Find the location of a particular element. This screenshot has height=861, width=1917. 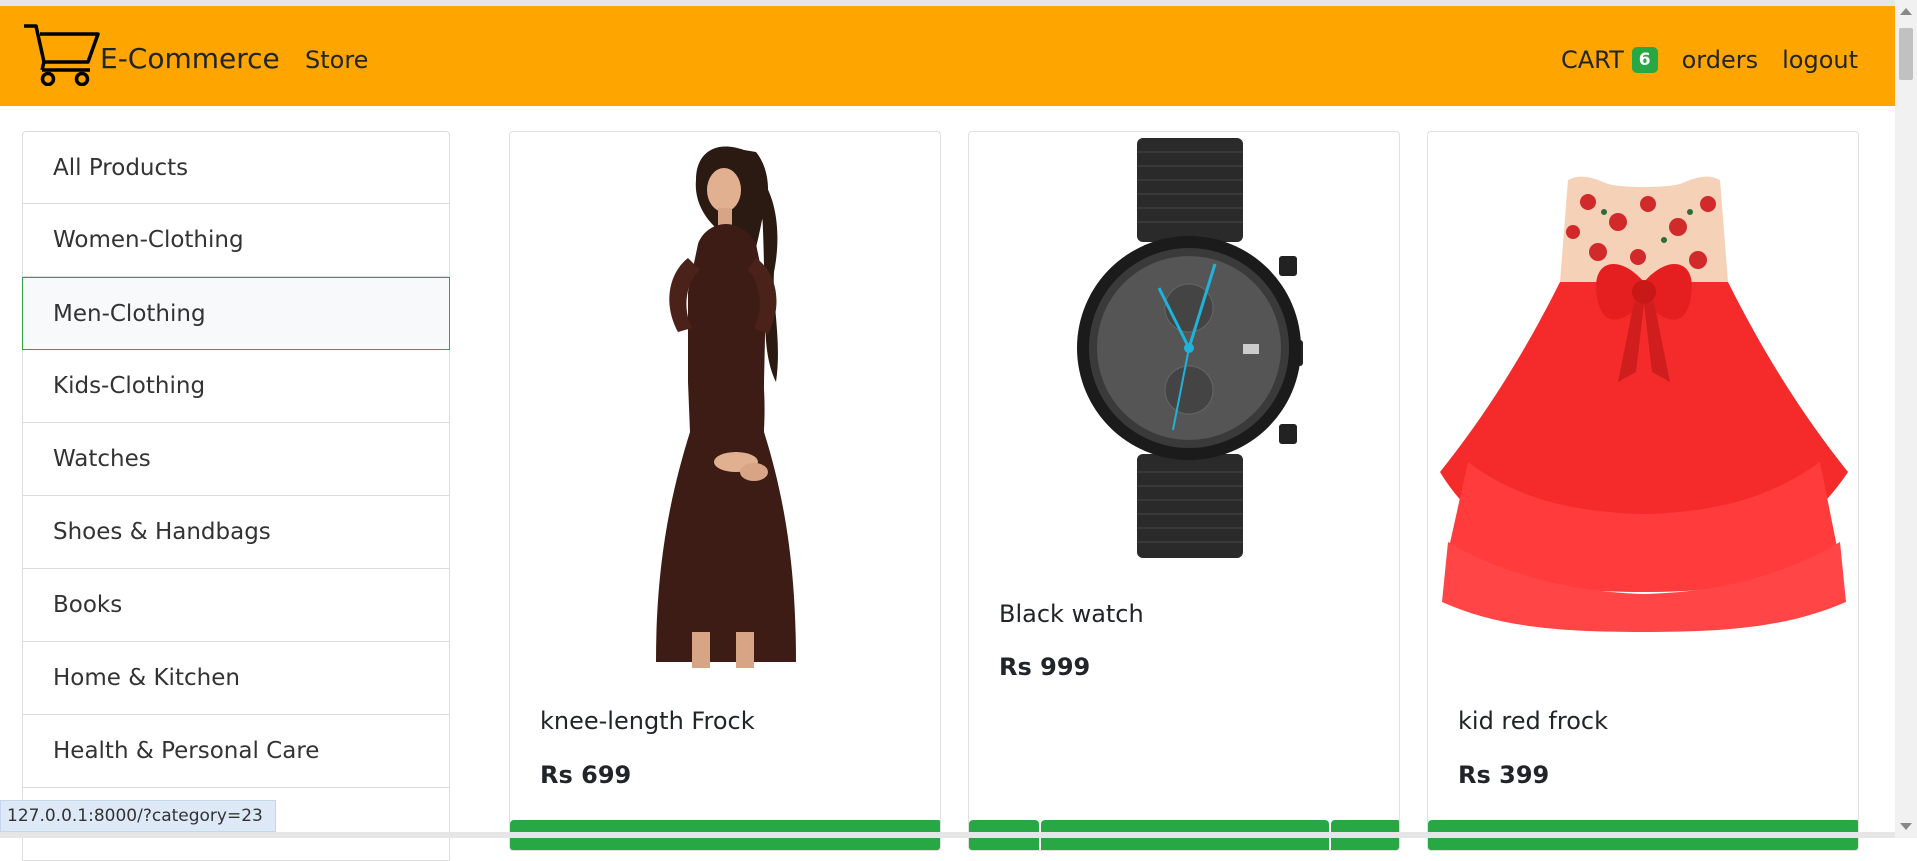

cart-link: CART 6 is located at coordinates (1609, 60).